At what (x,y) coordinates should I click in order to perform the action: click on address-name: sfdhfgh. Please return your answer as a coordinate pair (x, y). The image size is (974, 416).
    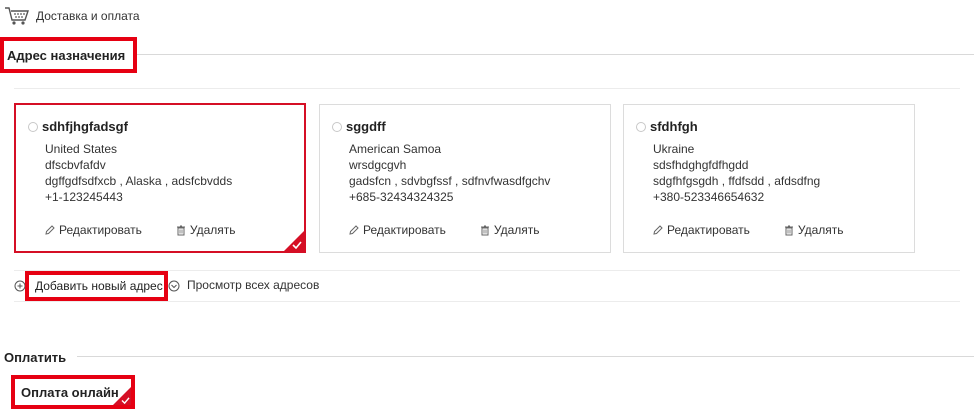
    Looking at the image, I should click on (674, 126).